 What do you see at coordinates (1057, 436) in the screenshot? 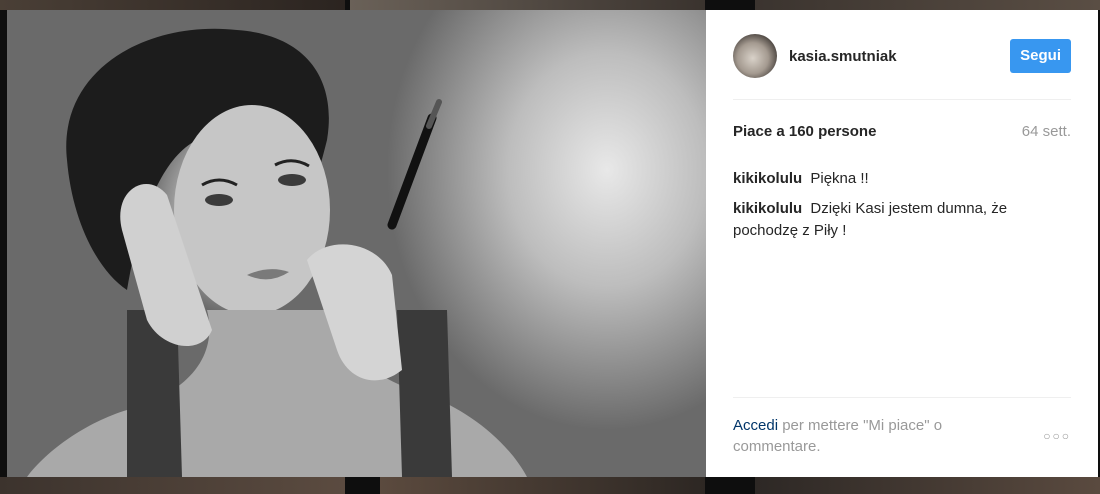
I see `ellipsis-icon: ○○○` at bounding box center [1057, 436].